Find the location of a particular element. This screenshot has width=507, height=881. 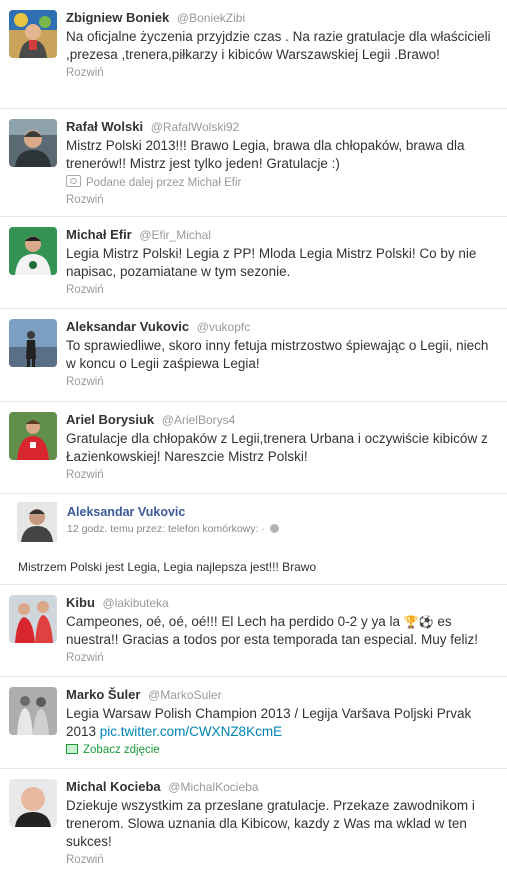

globe-icon is located at coordinates (274, 528).